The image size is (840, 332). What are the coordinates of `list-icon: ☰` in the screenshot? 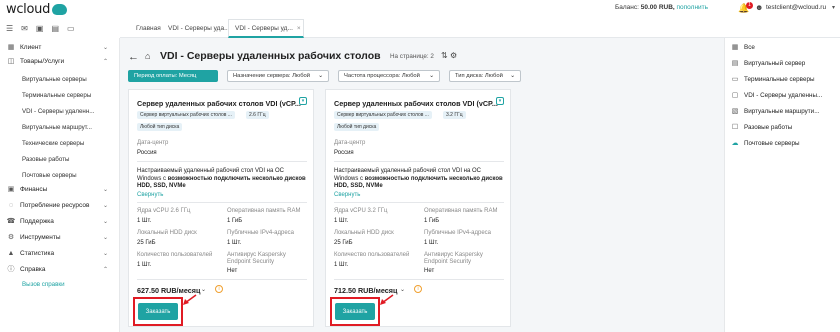 It's located at (9, 28).